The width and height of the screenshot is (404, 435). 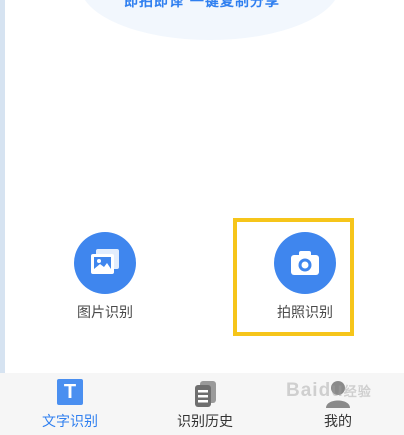 I want to click on image-gallery-icon, so click(x=105, y=261).